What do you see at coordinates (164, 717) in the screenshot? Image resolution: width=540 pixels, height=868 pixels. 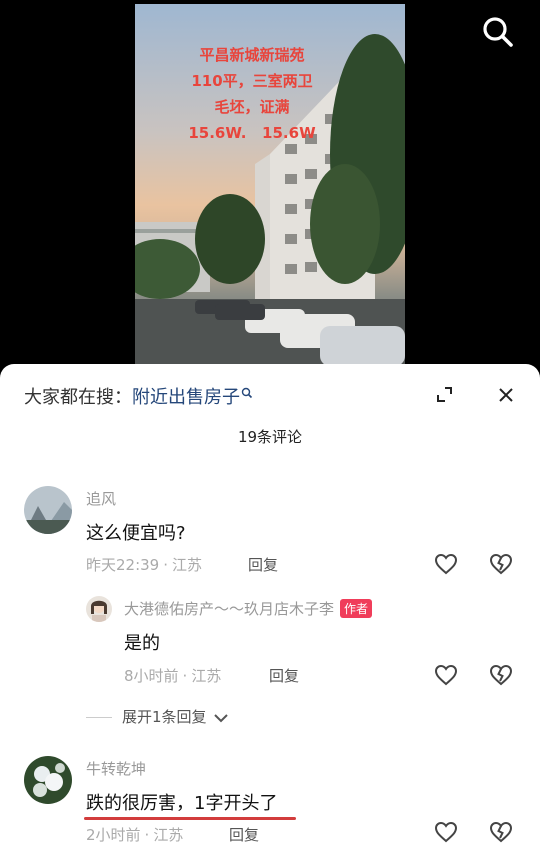 I see `expand-replies-label: 展开1条回复` at bounding box center [164, 717].